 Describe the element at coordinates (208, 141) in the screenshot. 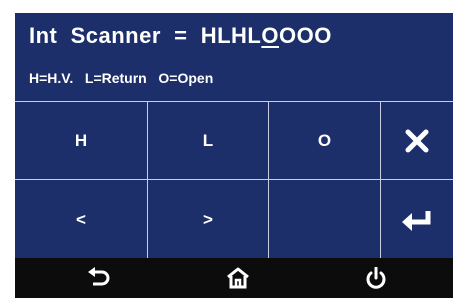

I see `key-l: L` at that location.